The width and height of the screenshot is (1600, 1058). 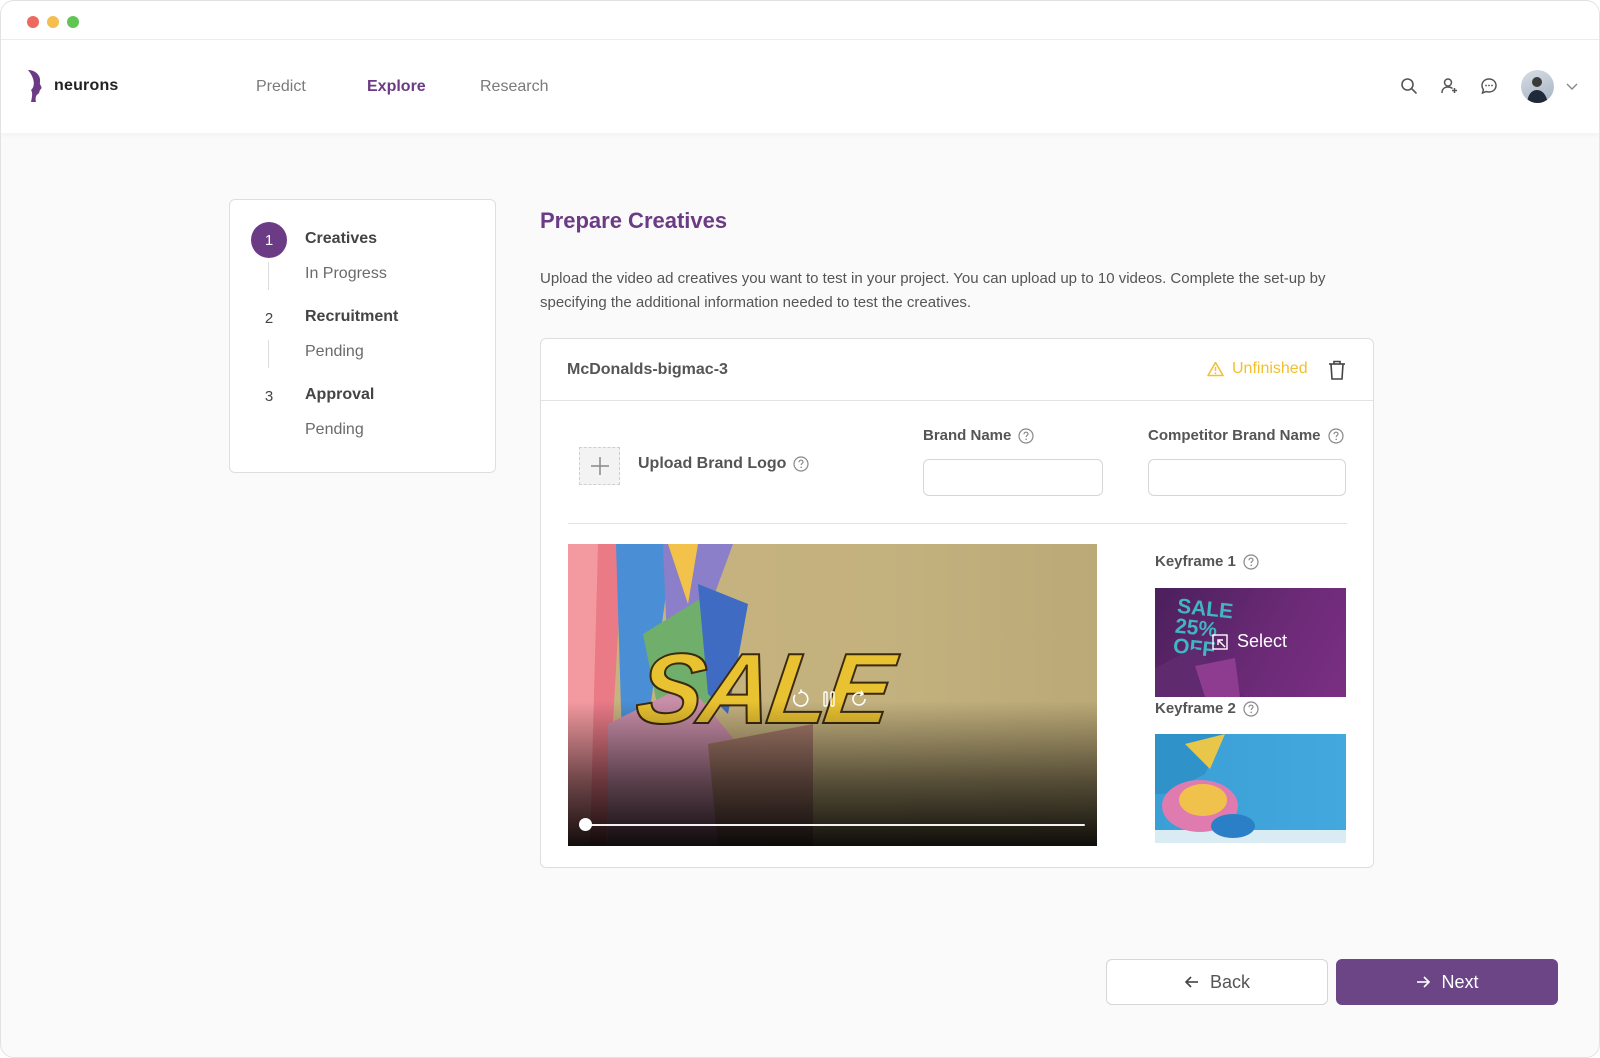 What do you see at coordinates (647, 369) in the screenshot?
I see `creative-file-name: McDonalds-bigmac-3` at bounding box center [647, 369].